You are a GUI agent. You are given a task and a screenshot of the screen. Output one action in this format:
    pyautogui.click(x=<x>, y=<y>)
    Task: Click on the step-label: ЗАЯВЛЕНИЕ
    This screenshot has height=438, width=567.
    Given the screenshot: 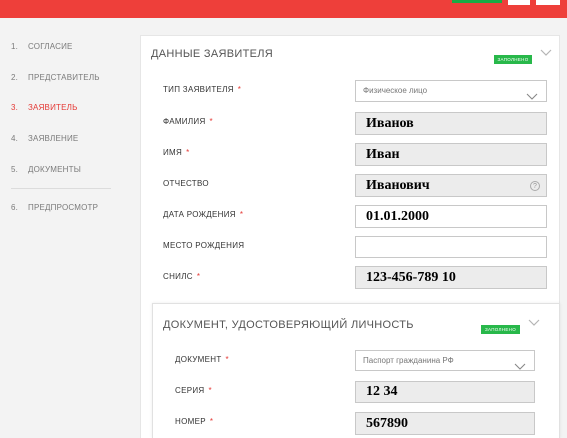 What is the action you would take?
    pyautogui.click(x=53, y=138)
    